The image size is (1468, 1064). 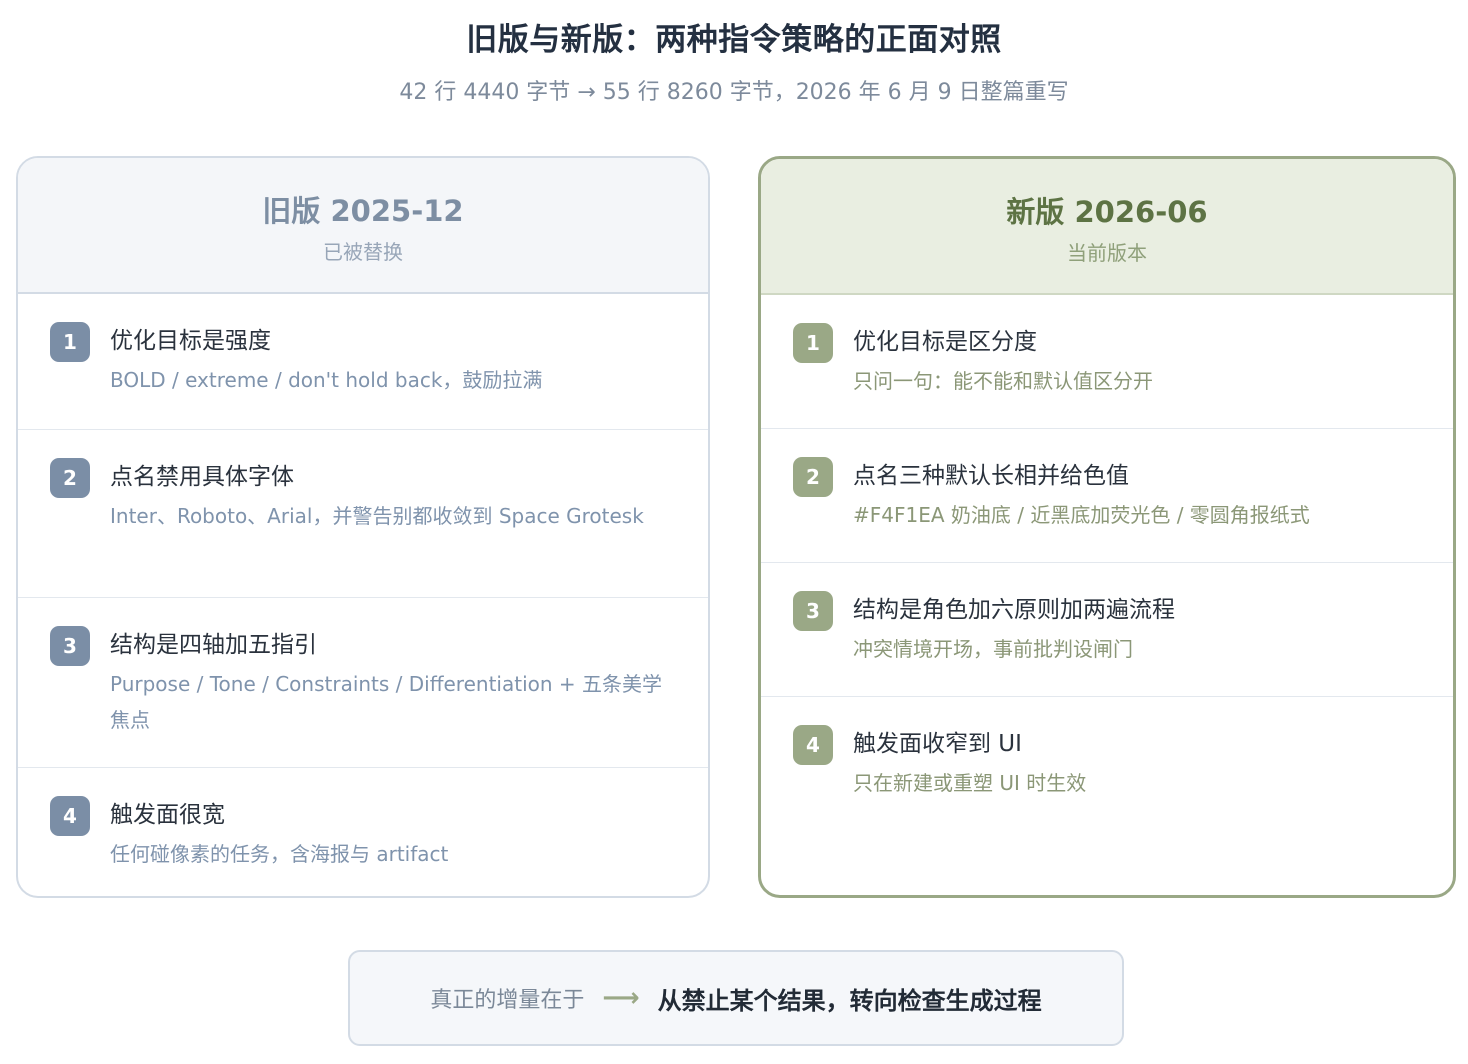 I want to click on old-panel-name: 旧版 2025-12, so click(x=363, y=211).